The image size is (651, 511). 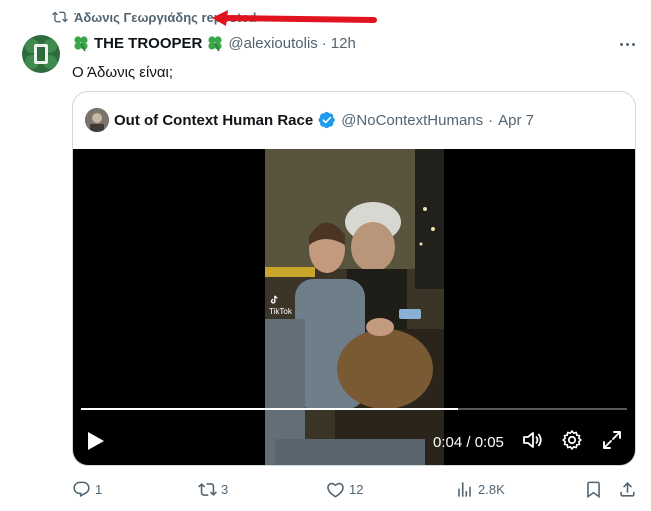 I want to click on club-crest-icon, so click(x=41, y=54).